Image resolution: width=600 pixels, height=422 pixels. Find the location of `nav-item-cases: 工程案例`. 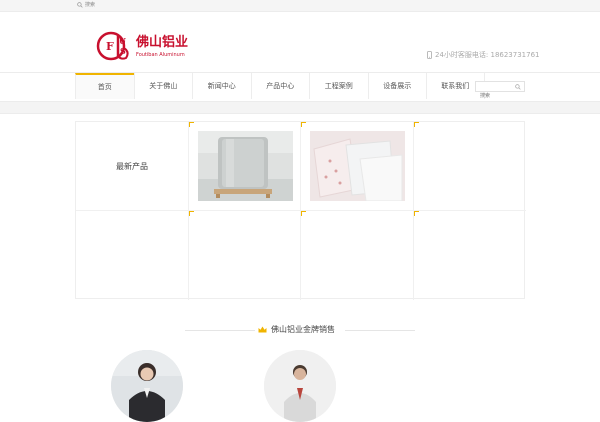

nav-item-cases: 工程案例 is located at coordinates (338, 86).